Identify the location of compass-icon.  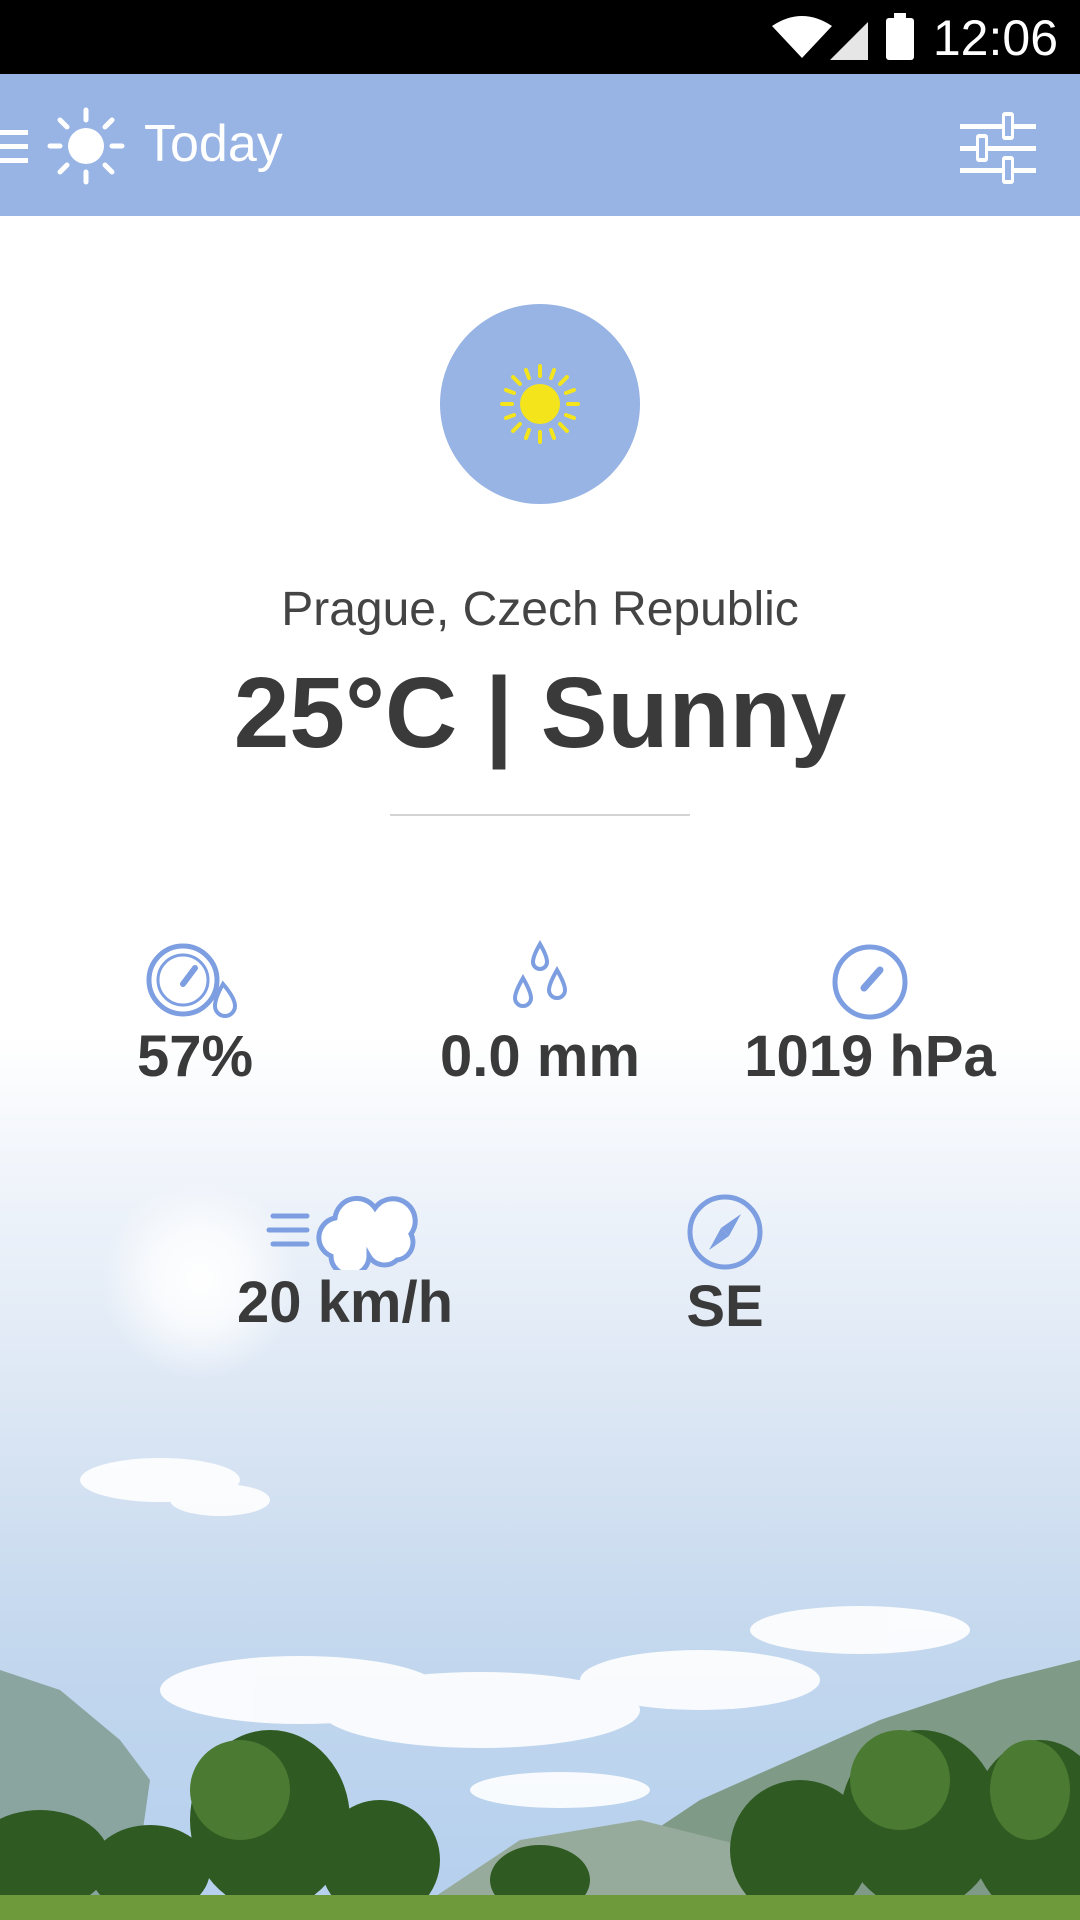
(725, 1232).